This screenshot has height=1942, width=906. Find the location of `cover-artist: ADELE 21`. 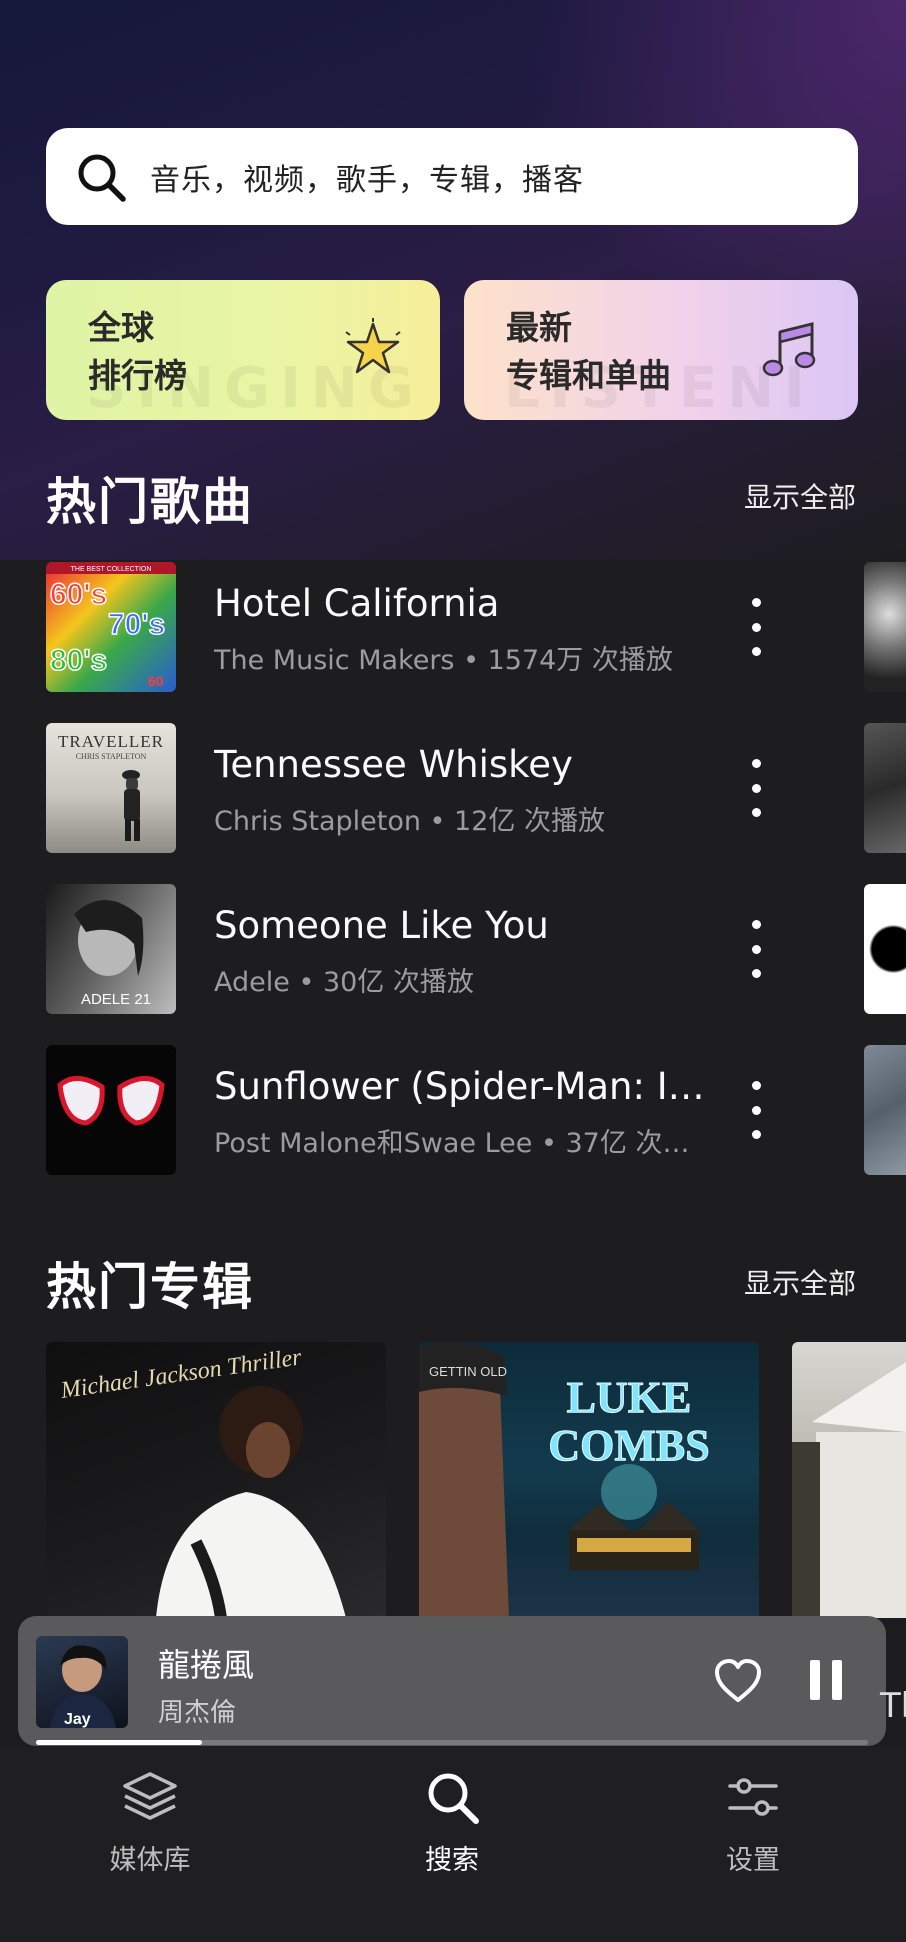

cover-artist: ADELE 21 is located at coordinates (116, 999).